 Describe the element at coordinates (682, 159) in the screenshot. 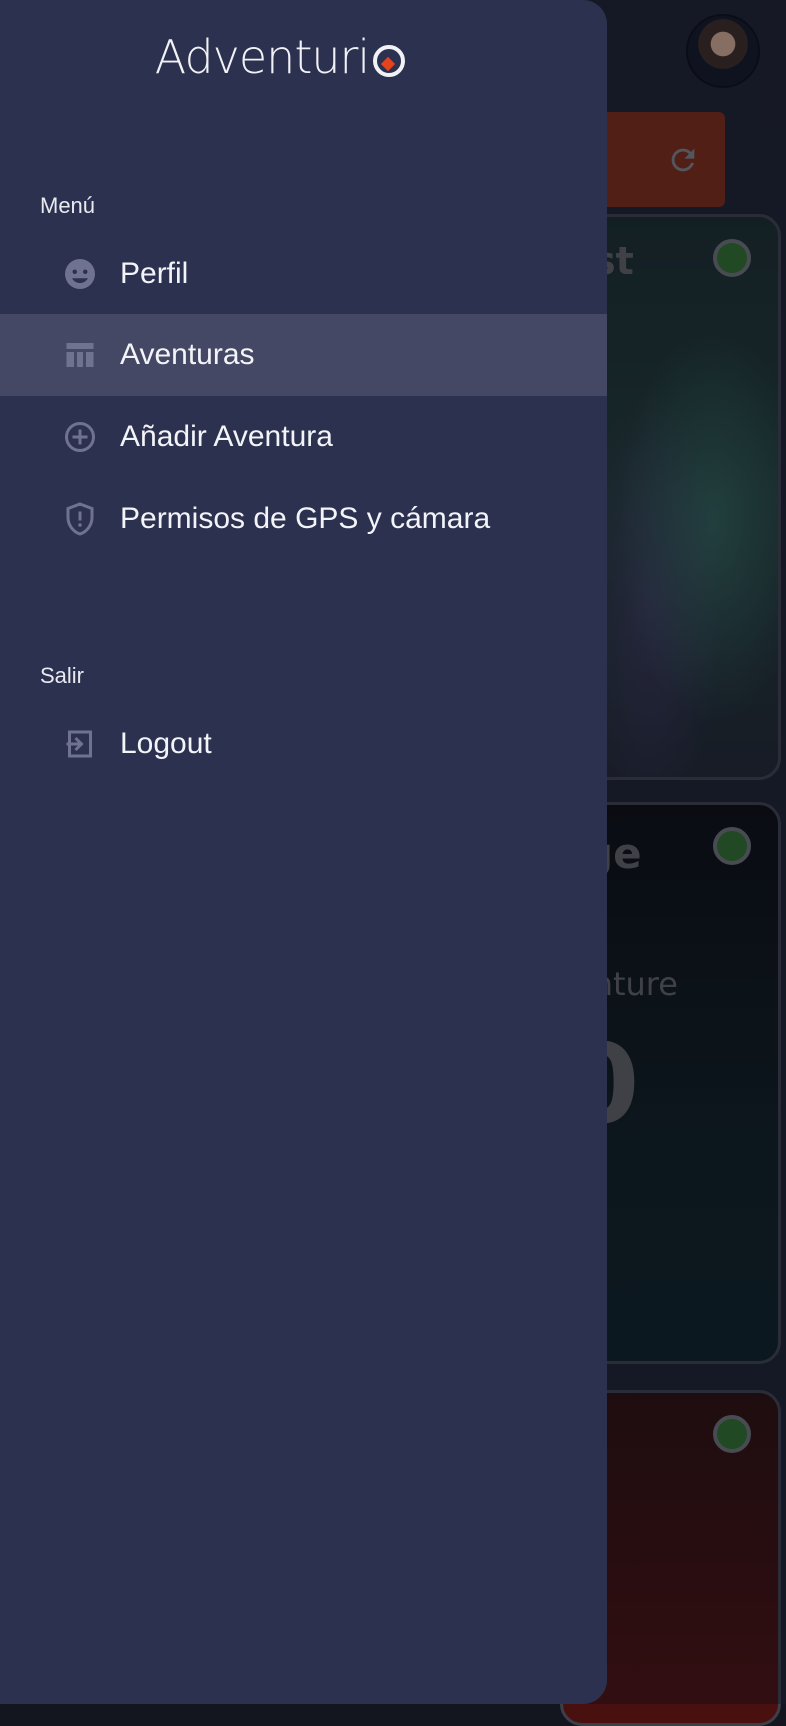

I see `refresh-icon` at that location.